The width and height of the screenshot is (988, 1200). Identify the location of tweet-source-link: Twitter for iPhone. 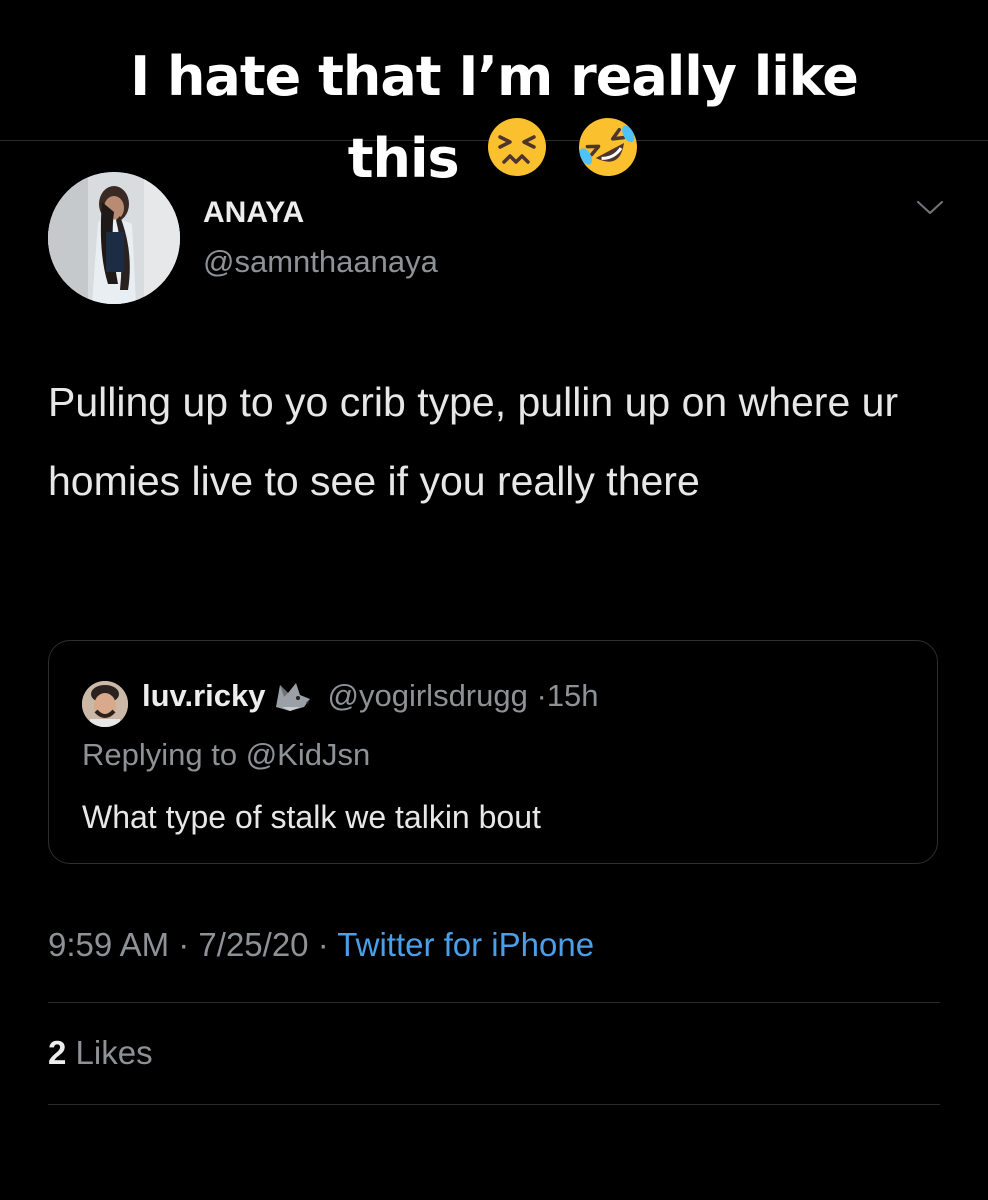
(465, 944).